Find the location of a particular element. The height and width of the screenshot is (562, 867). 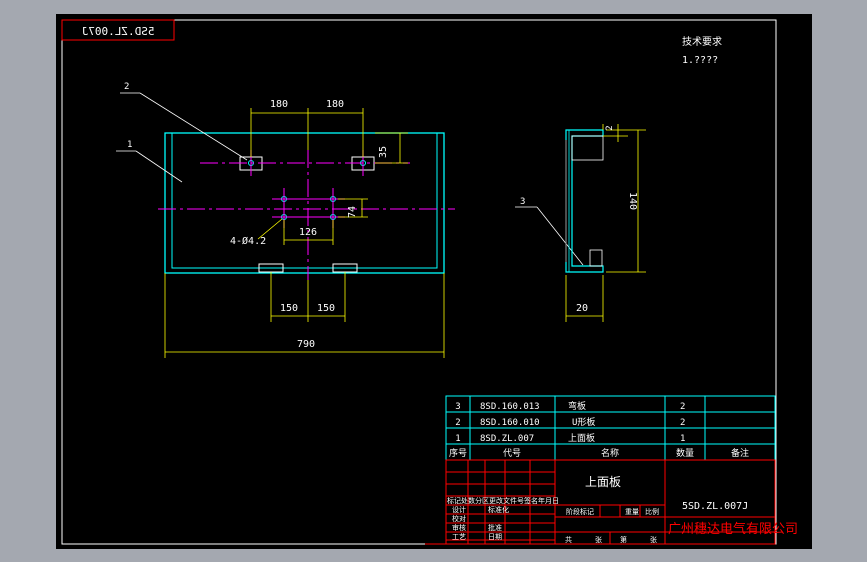

tb-label-6: 批准 is located at coordinates (495, 527).